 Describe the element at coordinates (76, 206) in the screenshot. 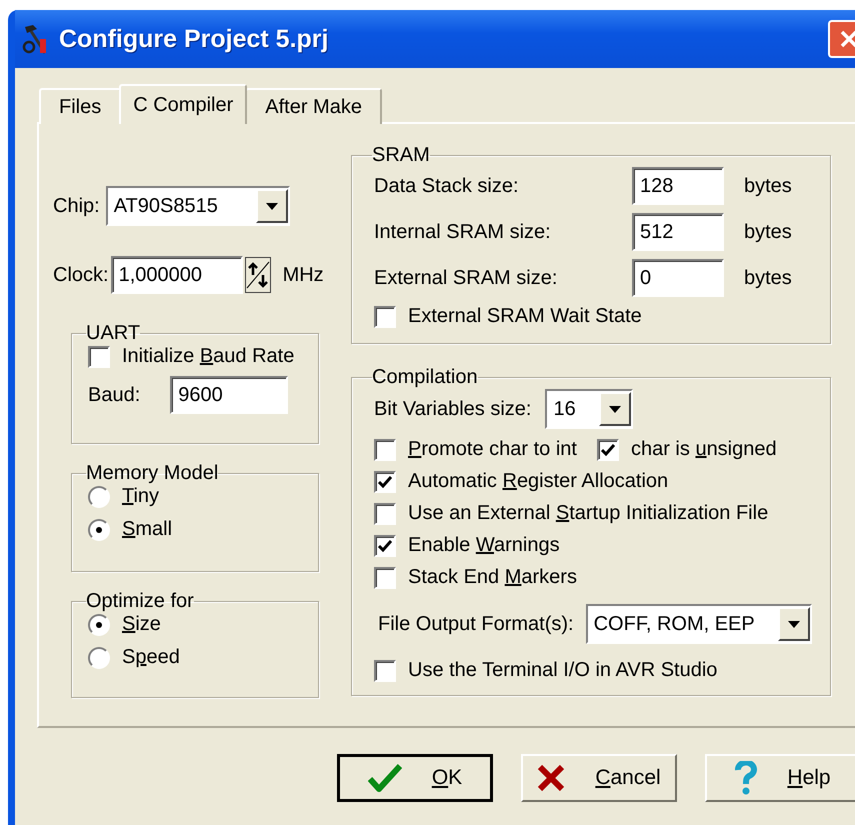

I see `field-label: Chip:` at that location.